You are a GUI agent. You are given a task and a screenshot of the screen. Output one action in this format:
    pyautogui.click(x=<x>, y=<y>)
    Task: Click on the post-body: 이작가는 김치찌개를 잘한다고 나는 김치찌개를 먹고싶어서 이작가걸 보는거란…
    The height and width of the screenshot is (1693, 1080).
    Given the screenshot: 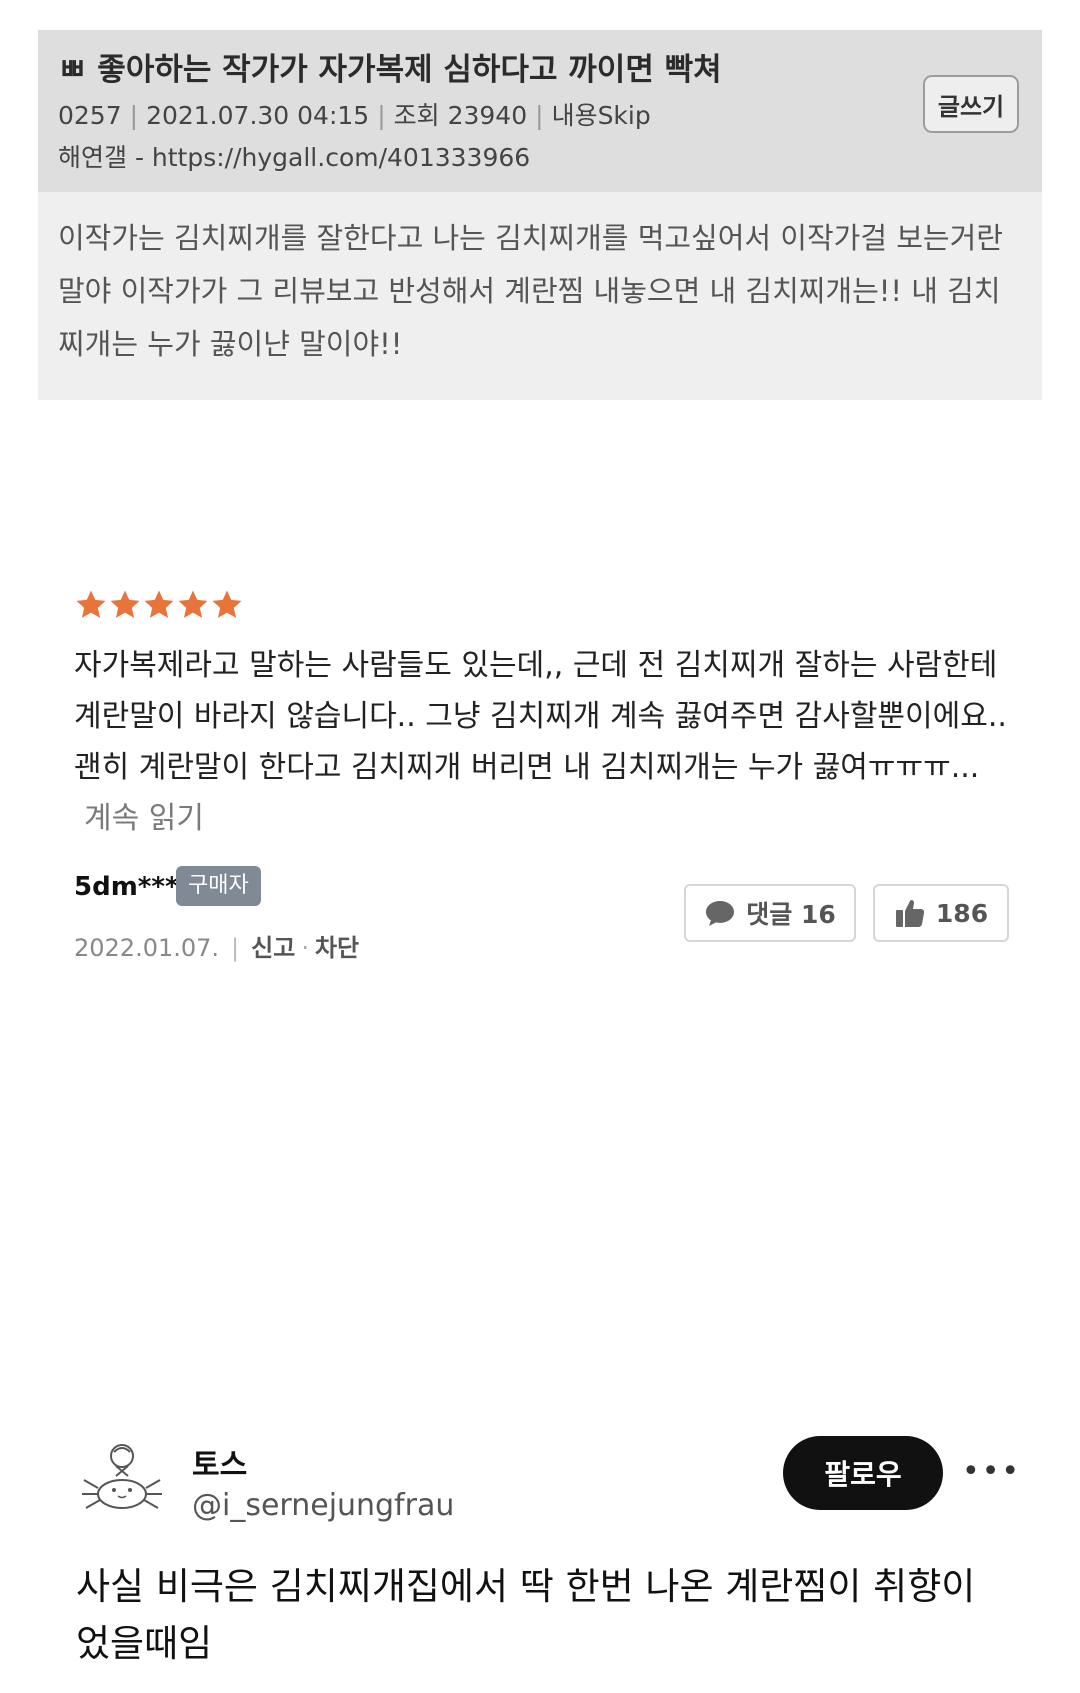 What is the action you would take?
    pyautogui.click(x=540, y=296)
    